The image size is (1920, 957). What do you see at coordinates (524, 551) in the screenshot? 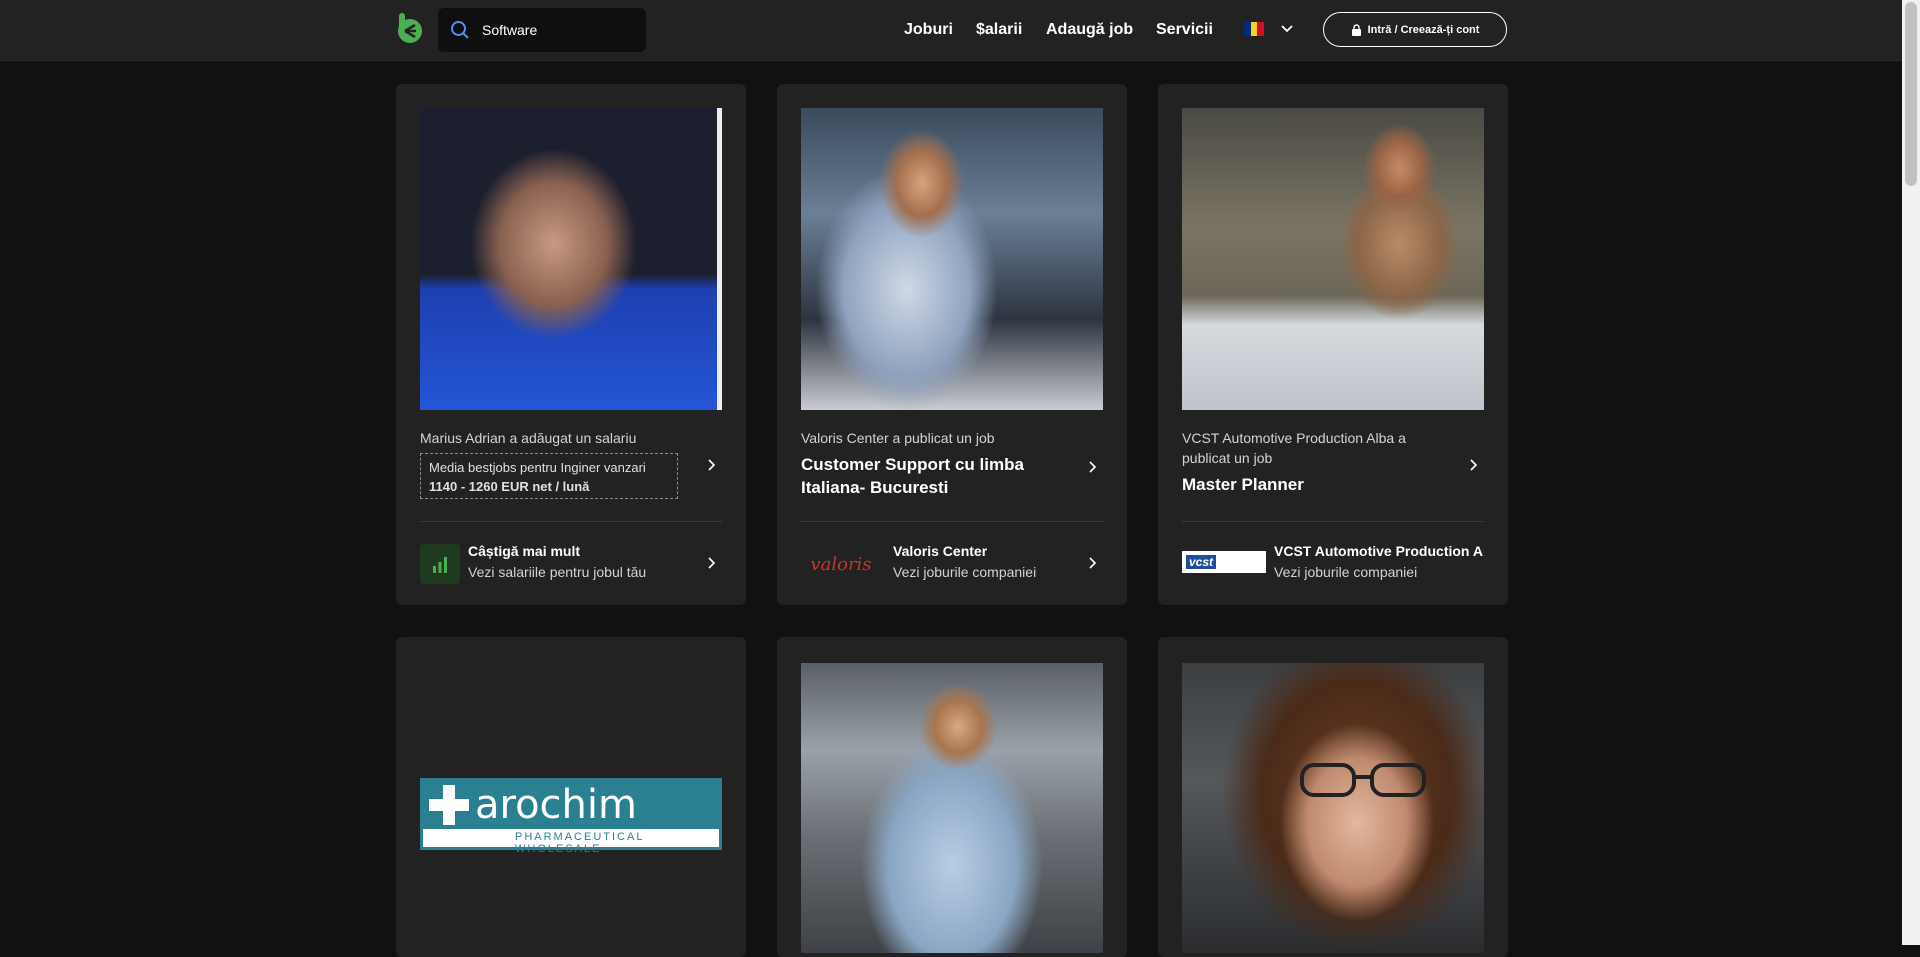
I see `earn-more-title: Câștigă mai mult` at bounding box center [524, 551].